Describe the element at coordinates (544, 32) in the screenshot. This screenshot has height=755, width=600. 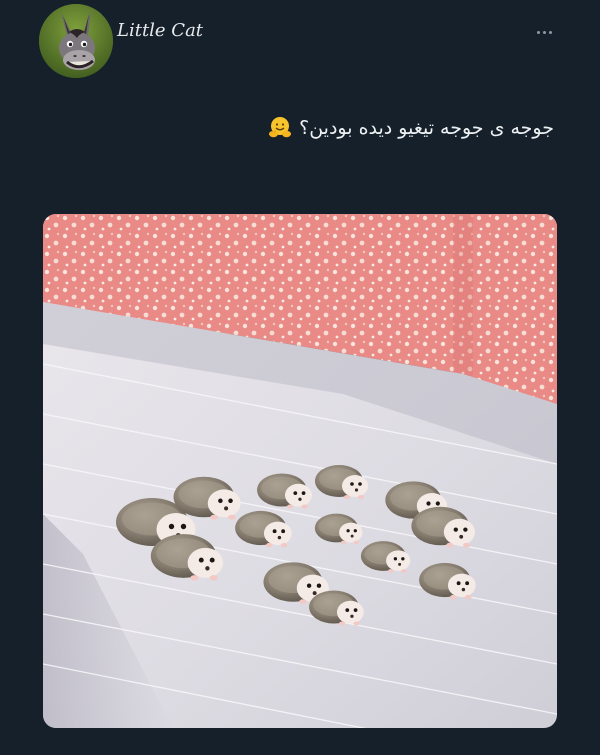
I see `more-options-button` at that location.